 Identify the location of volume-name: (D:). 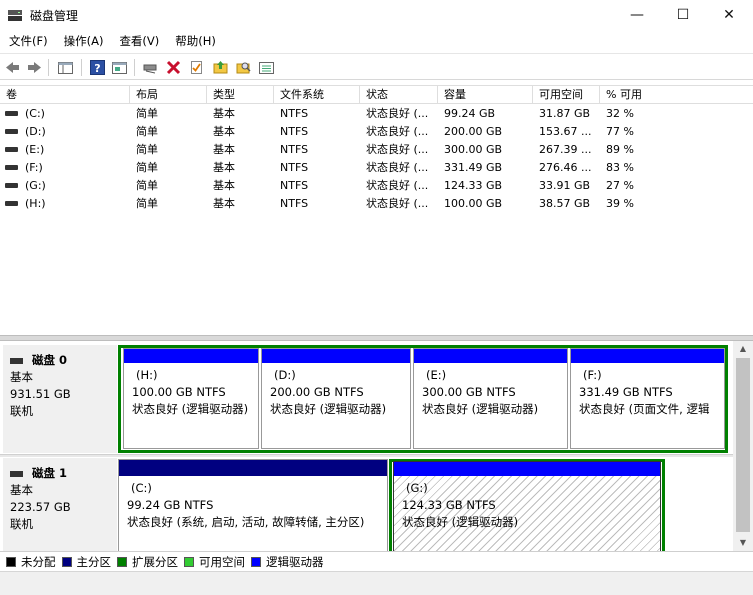
(35, 131).